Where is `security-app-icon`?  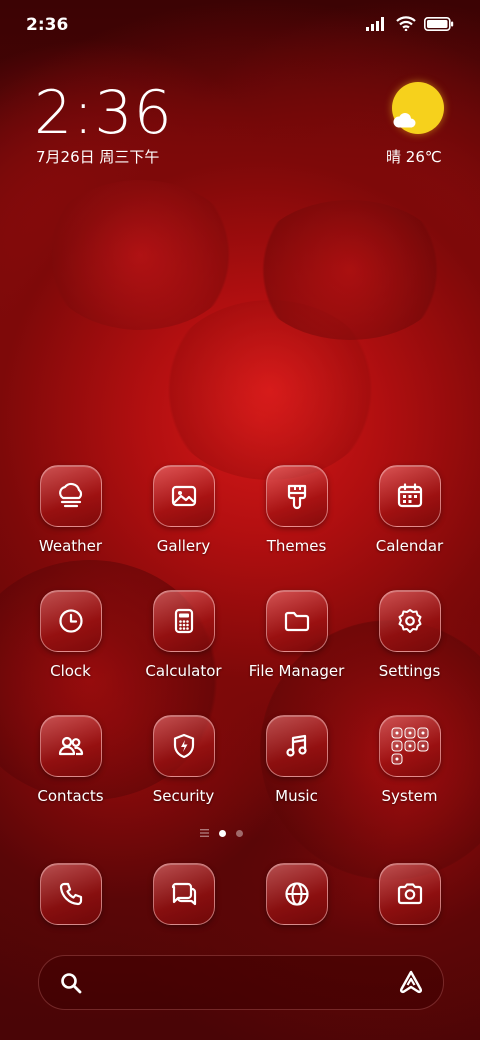
security-app-icon is located at coordinates (184, 746).